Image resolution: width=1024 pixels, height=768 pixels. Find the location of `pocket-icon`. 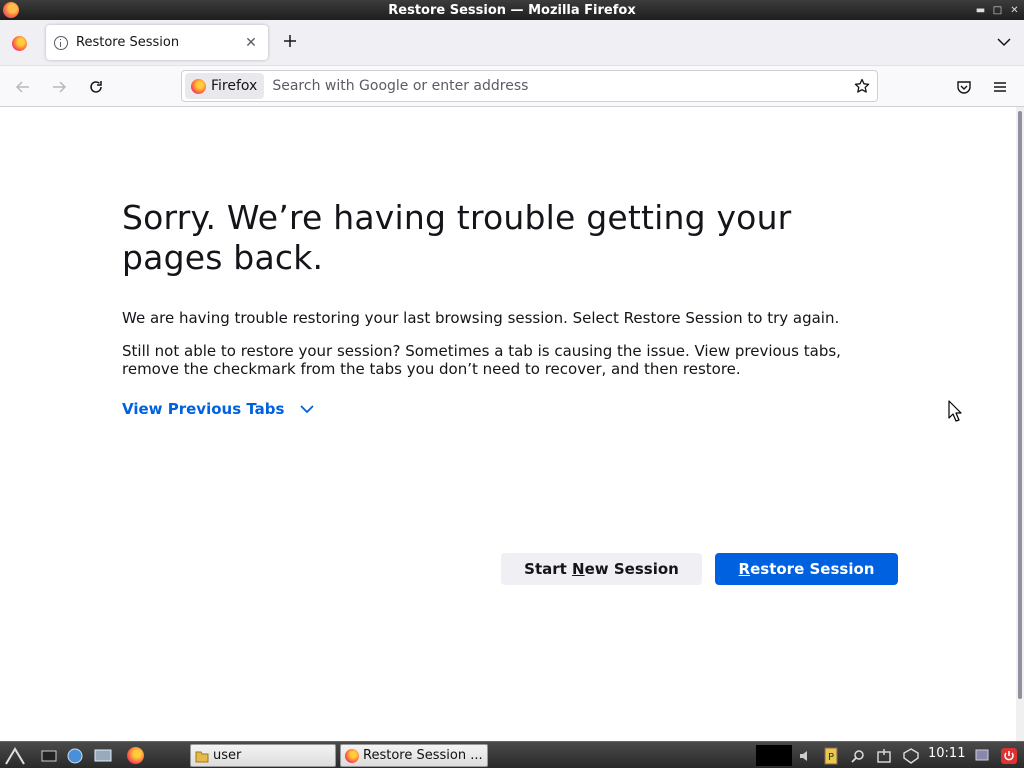

pocket-icon is located at coordinates (964, 87).